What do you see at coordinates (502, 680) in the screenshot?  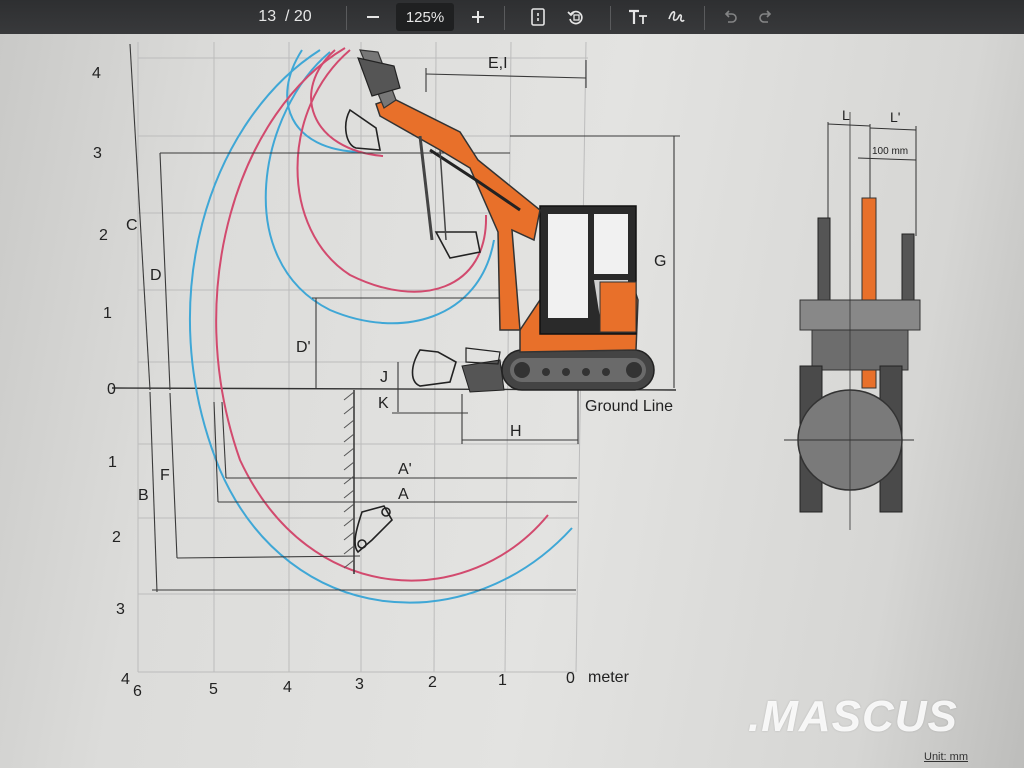 I see `x-tick-label: 1` at bounding box center [502, 680].